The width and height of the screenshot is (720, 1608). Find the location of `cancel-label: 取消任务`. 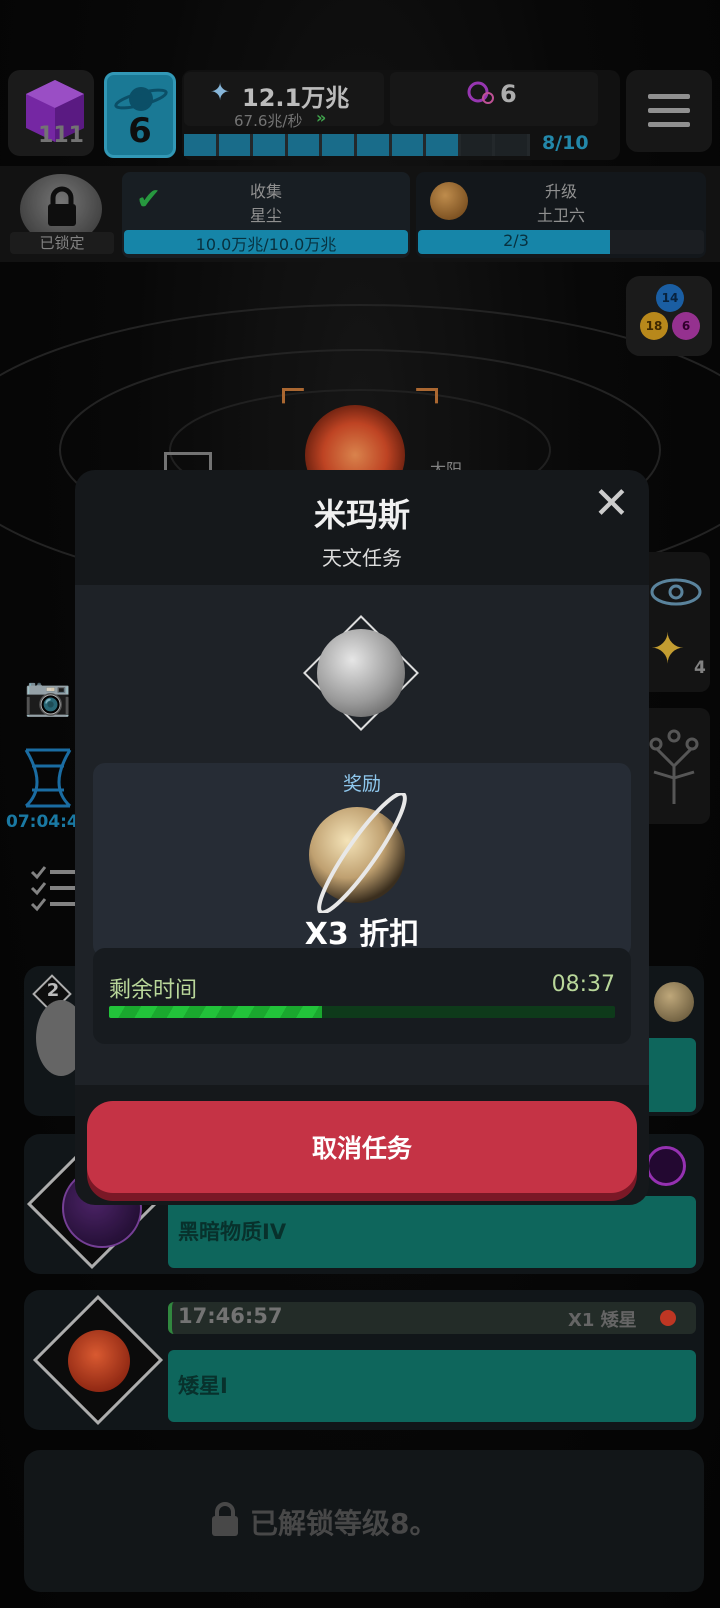

cancel-label: 取消任务 is located at coordinates (361, 1148).